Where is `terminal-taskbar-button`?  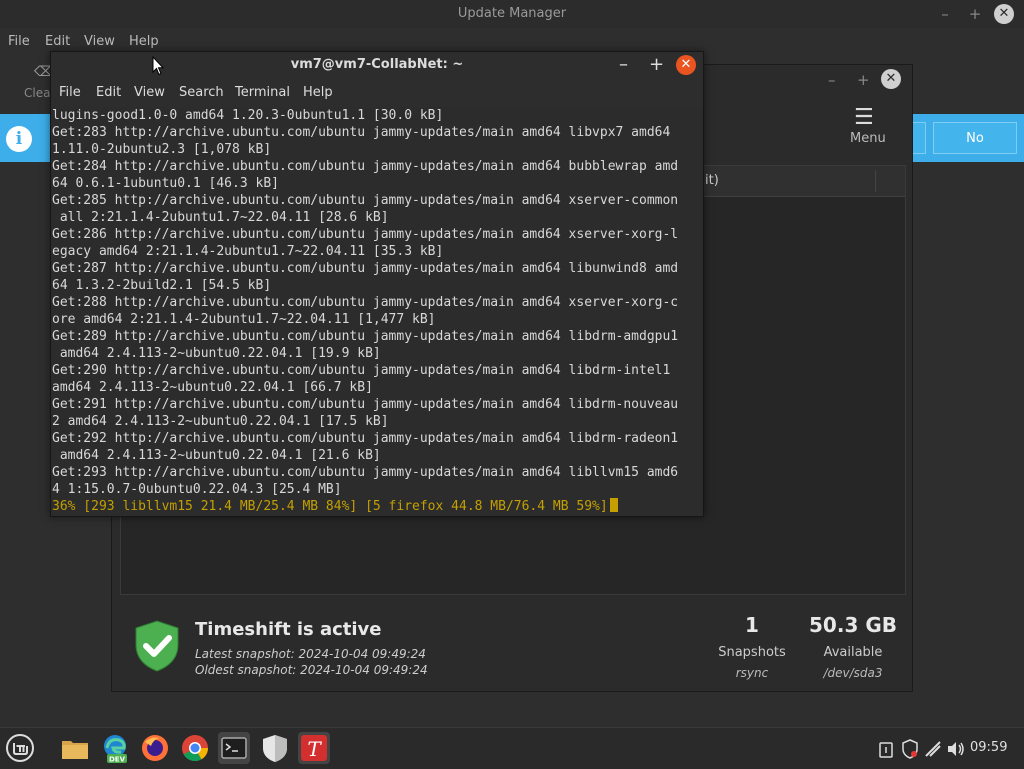
terminal-taskbar-button is located at coordinates (234, 748).